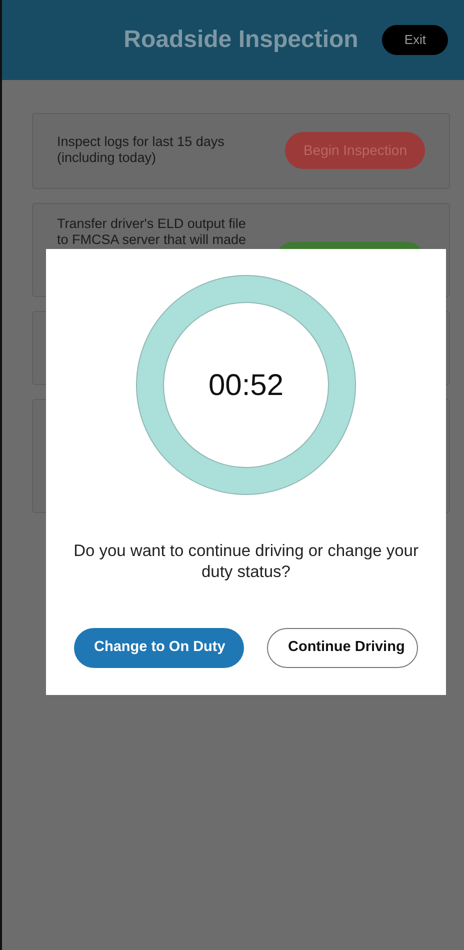 This screenshot has height=950, width=464. I want to click on continue-driving-button: Continue Driving, so click(342, 648).